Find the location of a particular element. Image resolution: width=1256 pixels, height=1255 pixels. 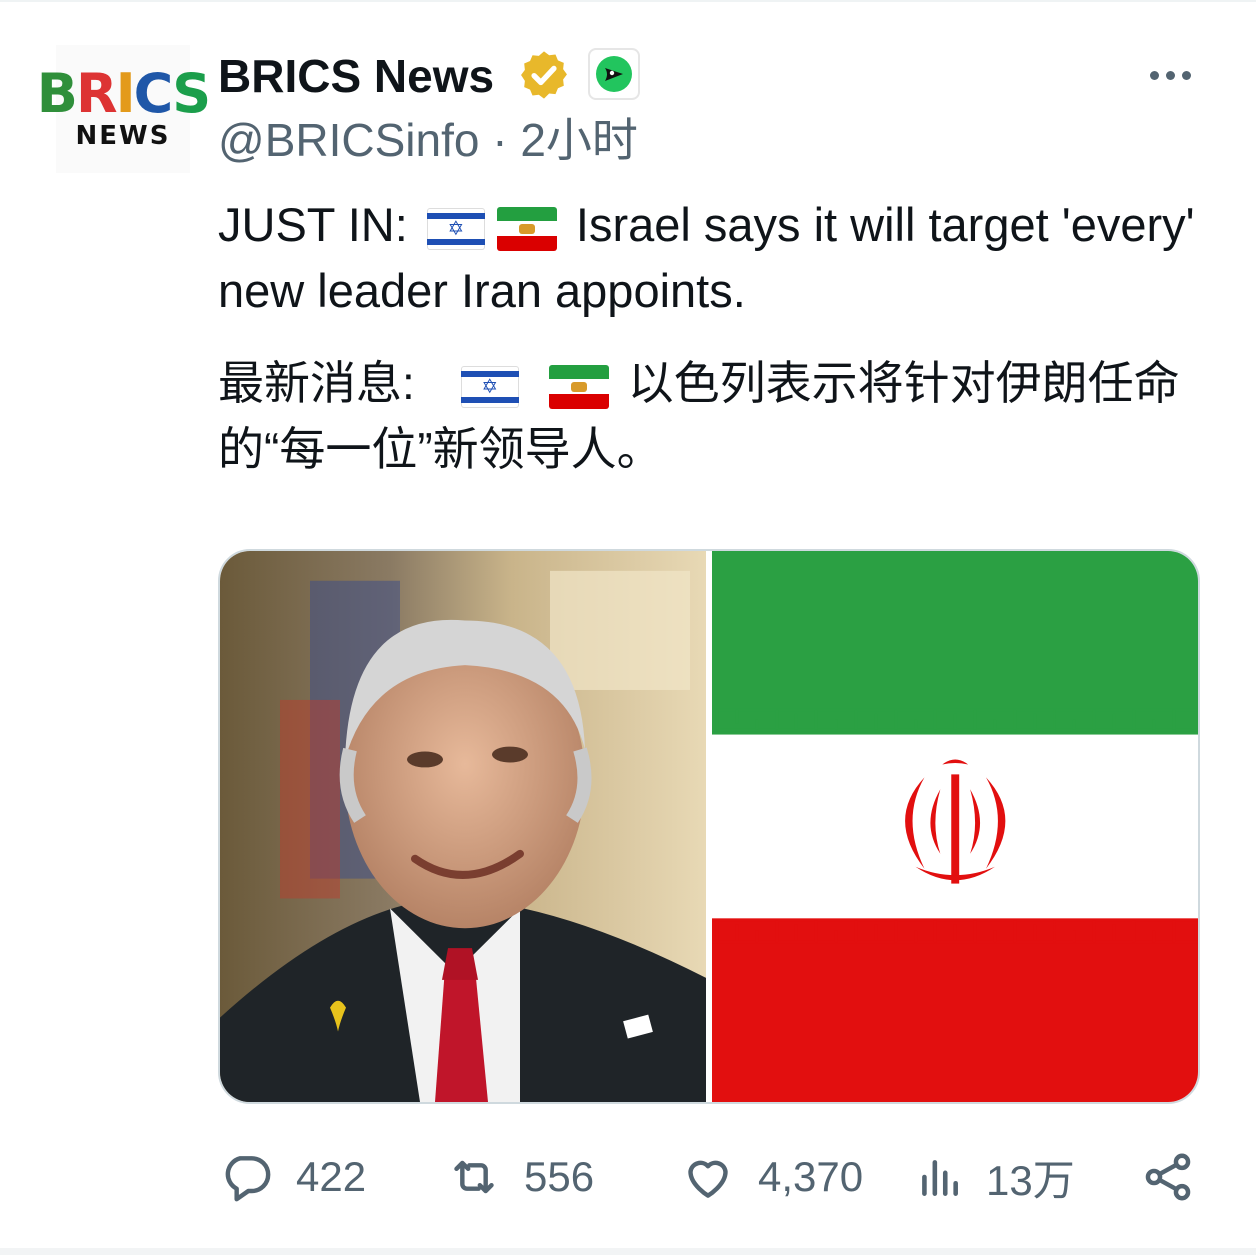

reply-button: 422 is located at coordinates (292, 1177).